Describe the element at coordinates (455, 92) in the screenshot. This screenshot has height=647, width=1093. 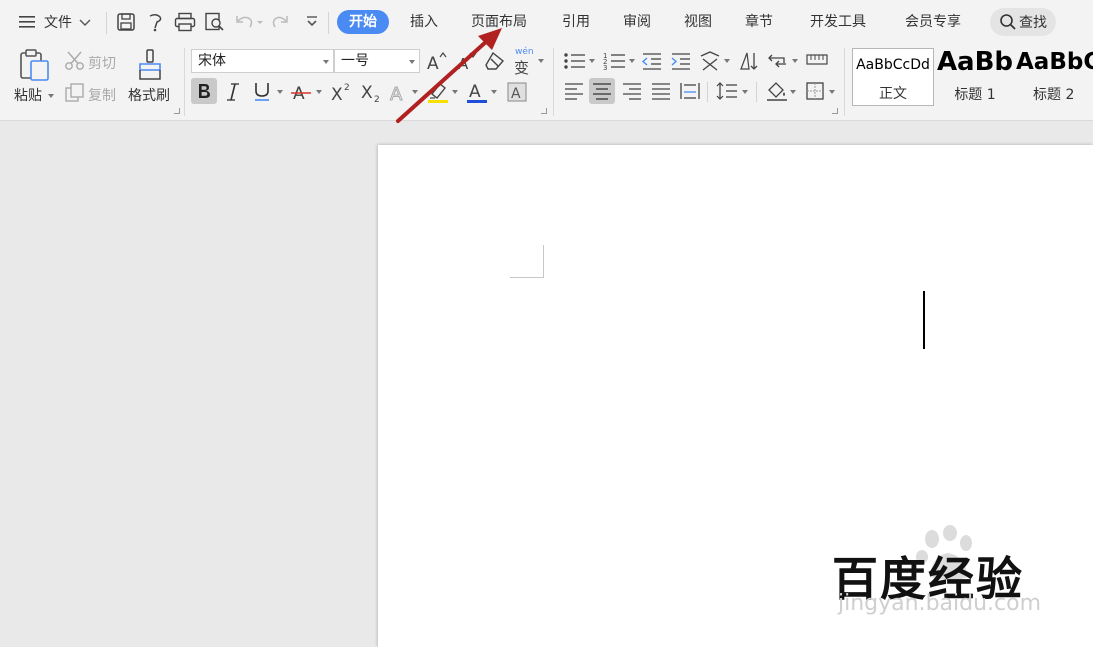
I see `highlight-caret` at that location.